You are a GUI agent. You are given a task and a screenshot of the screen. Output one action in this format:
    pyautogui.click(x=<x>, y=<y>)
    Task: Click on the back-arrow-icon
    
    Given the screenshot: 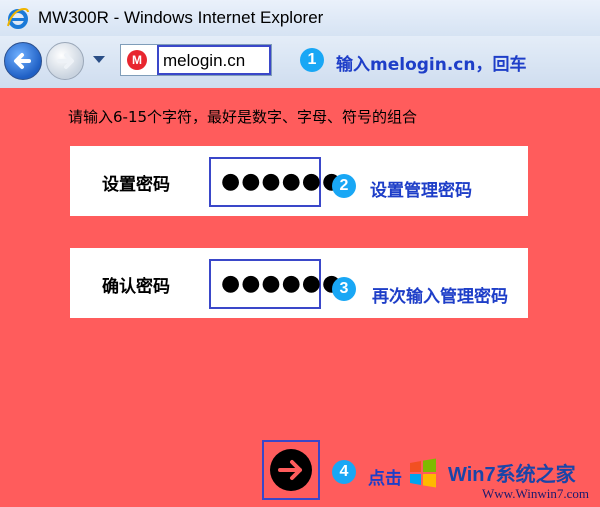 What is the action you would take?
    pyautogui.click(x=22, y=61)
    